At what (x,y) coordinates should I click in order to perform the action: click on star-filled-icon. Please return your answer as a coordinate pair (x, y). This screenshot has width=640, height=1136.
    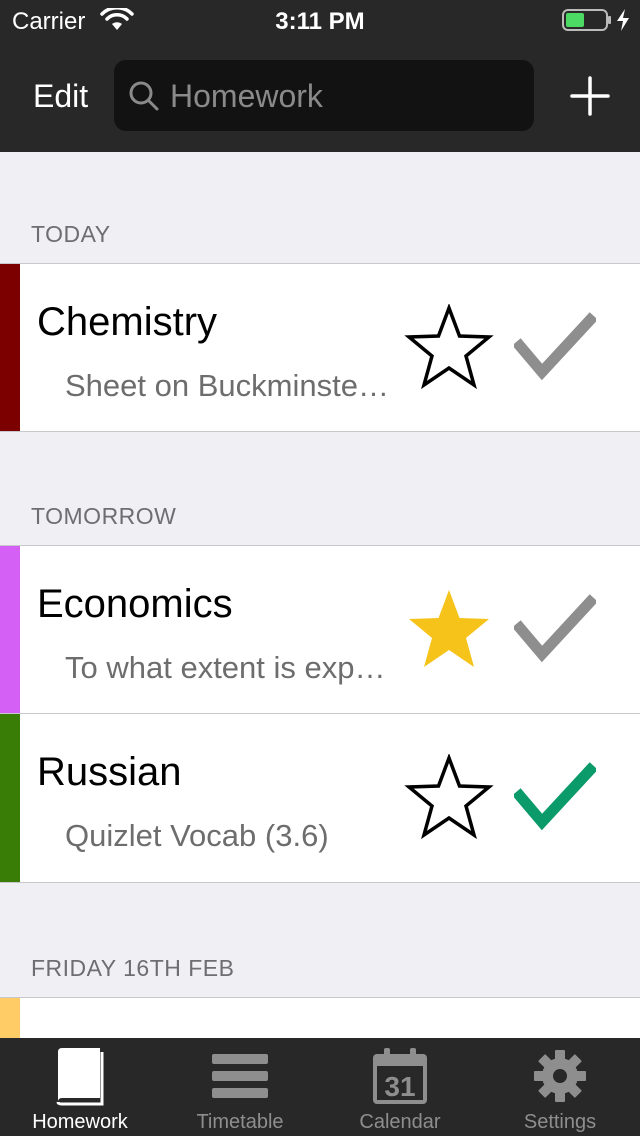
    Looking at the image, I should click on (449, 629).